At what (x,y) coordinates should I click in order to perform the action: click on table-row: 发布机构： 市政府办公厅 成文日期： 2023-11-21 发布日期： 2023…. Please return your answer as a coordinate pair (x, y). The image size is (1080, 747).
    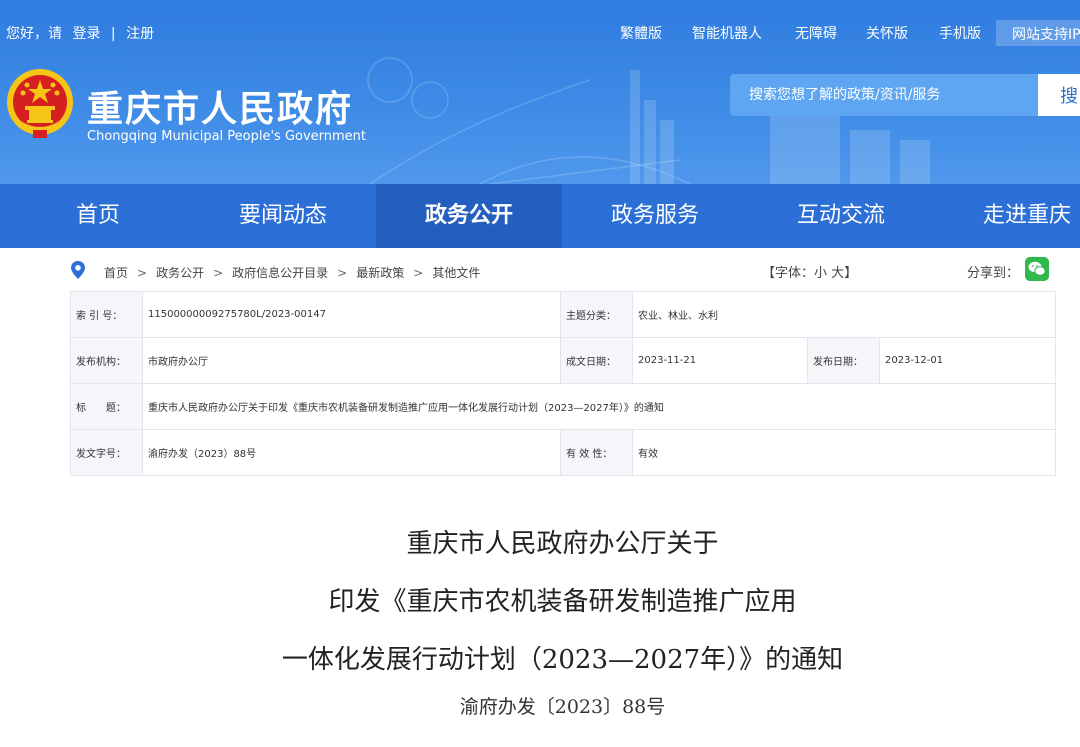
    Looking at the image, I should click on (563, 360).